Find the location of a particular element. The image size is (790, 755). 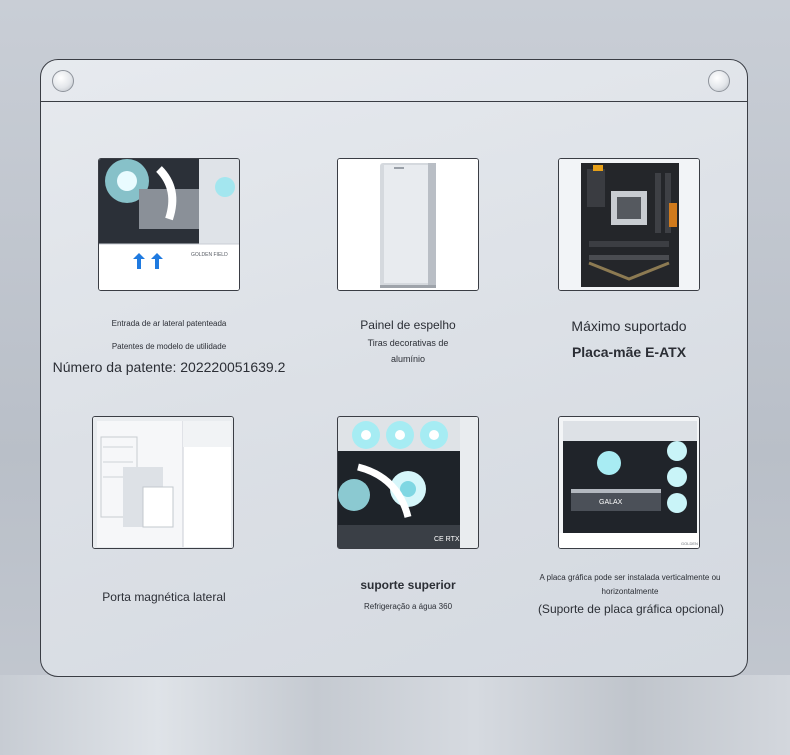

caption-2-line-3: alumínio is located at coordinates (408, 359).